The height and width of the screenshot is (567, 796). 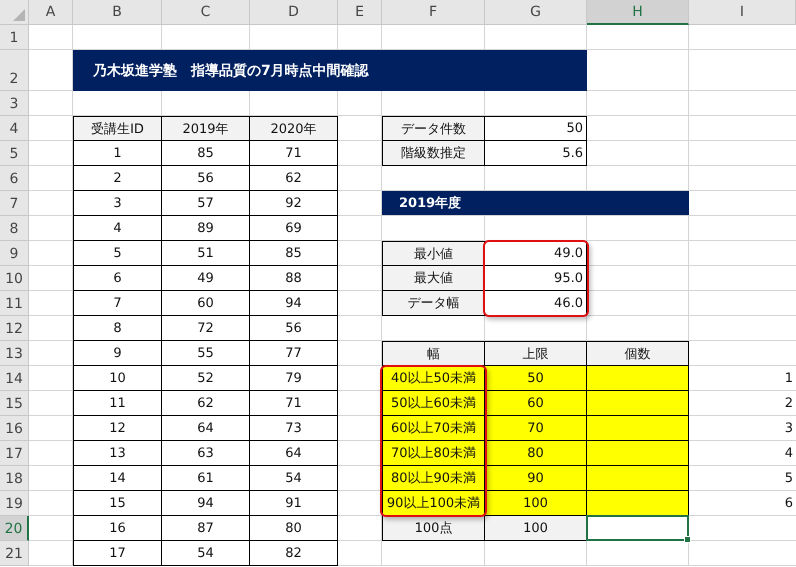 I want to click on column-header: F, so click(x=433, y=12).